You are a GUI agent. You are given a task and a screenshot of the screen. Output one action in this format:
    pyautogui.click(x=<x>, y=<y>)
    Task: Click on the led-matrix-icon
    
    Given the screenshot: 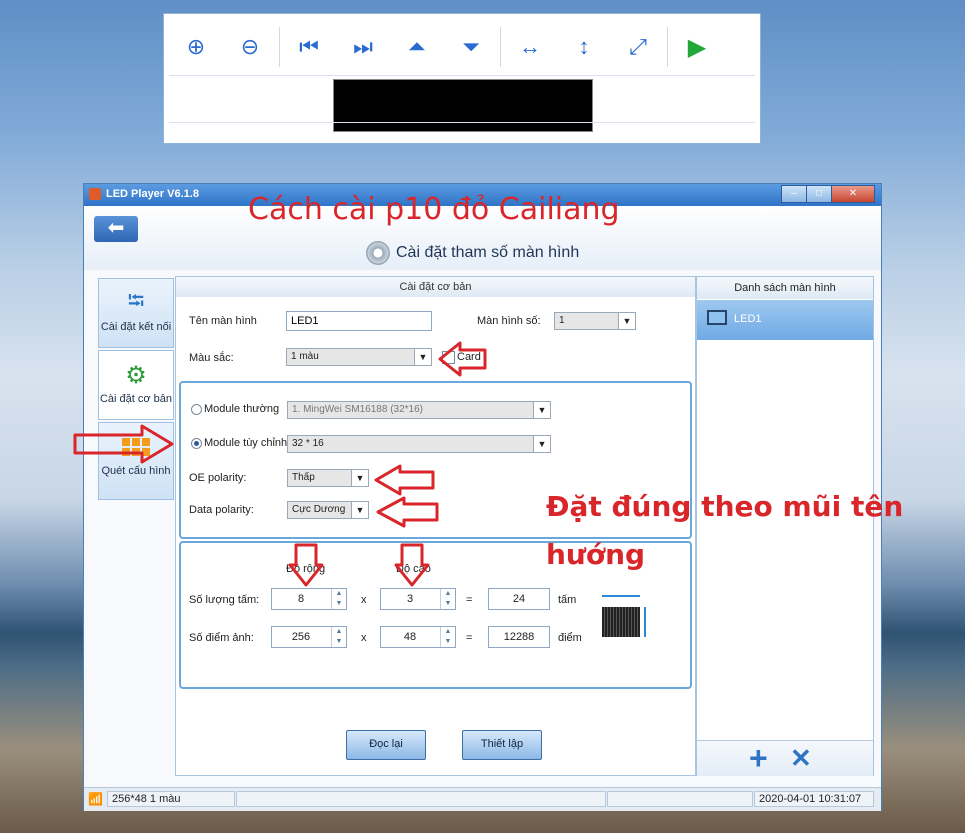 What is the action you would take?
    pyautogui.click(x=621, y=622)
    